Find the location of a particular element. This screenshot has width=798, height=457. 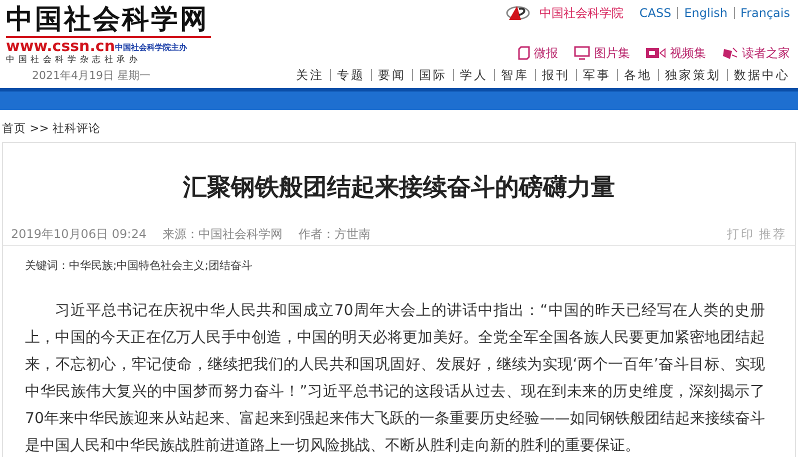

article-title: 汇聚钢铁般团结起来接续奋斗的磅礴力量 is located at coordinates (399, 187).